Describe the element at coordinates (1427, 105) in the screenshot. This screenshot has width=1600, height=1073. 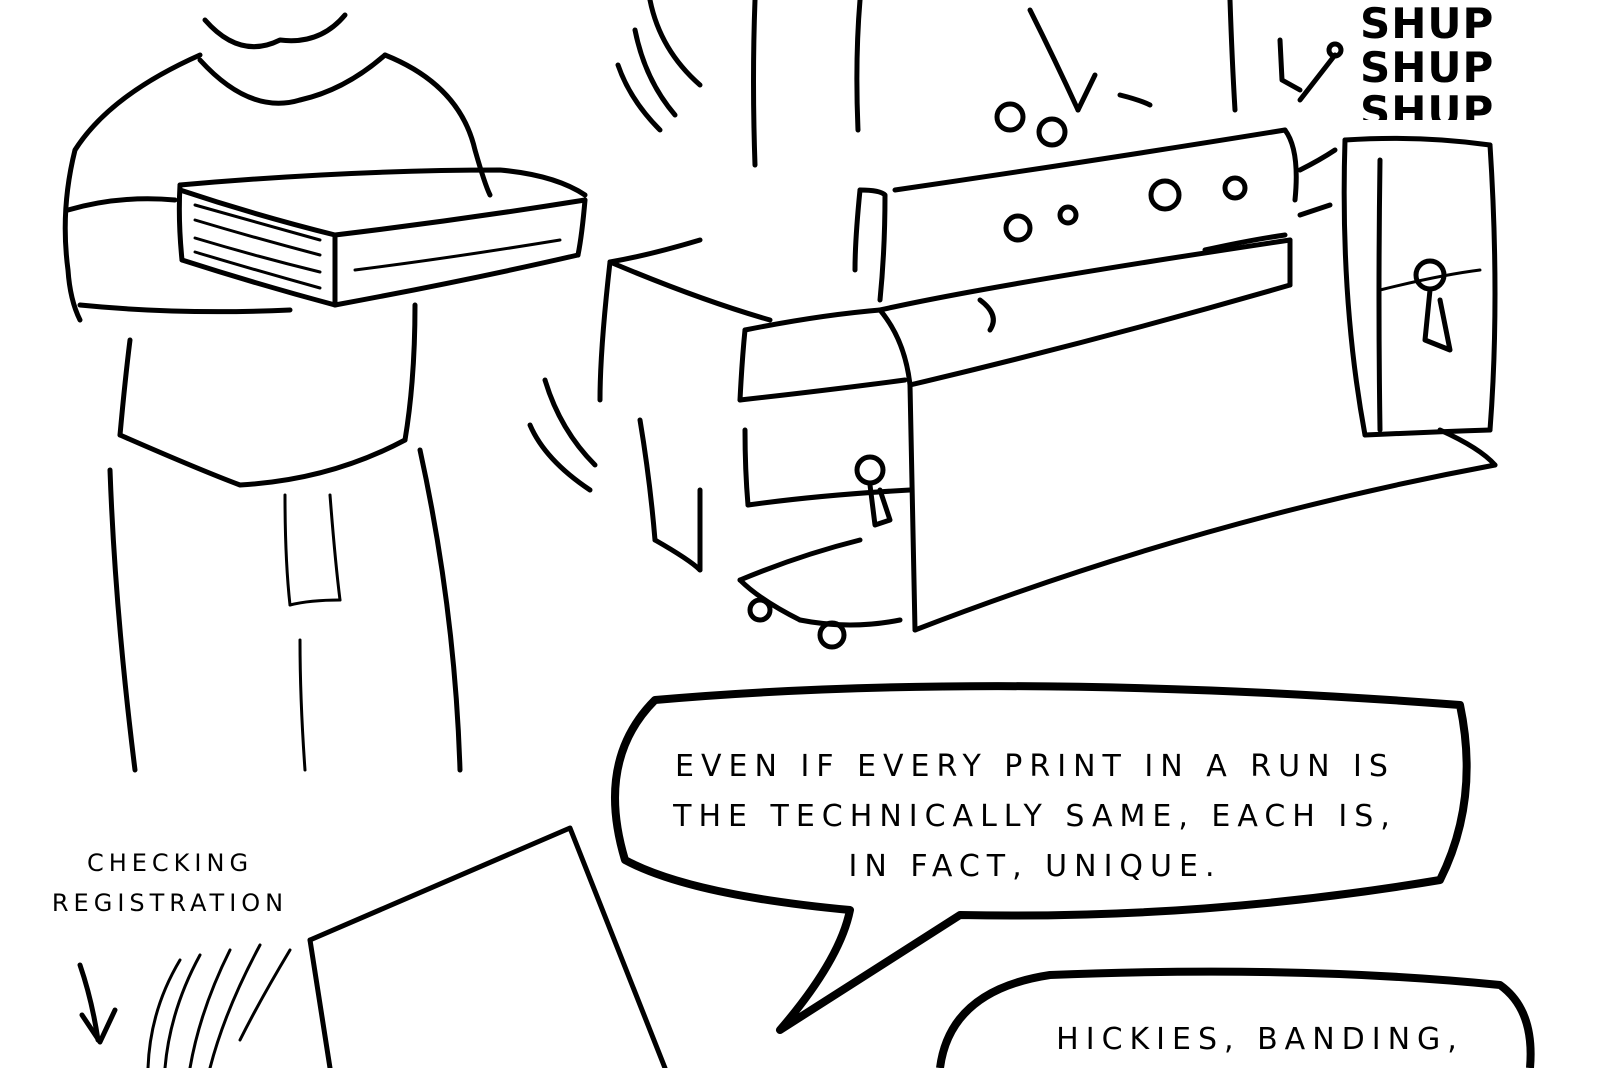
I see `sound-effect-line-3: SHUP` at that location.